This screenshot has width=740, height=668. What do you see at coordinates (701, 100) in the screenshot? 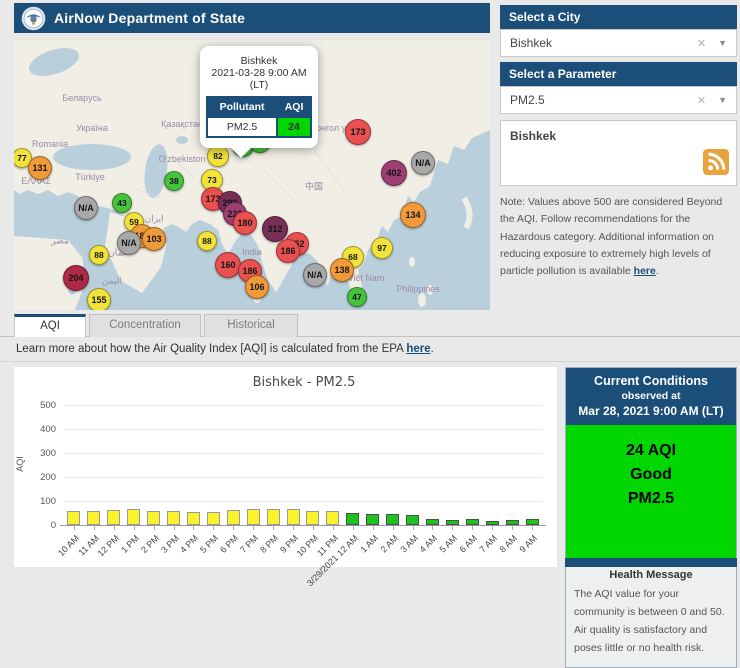
I see `parameter-clear-icon: ✕` at bounding box center [701, 100].